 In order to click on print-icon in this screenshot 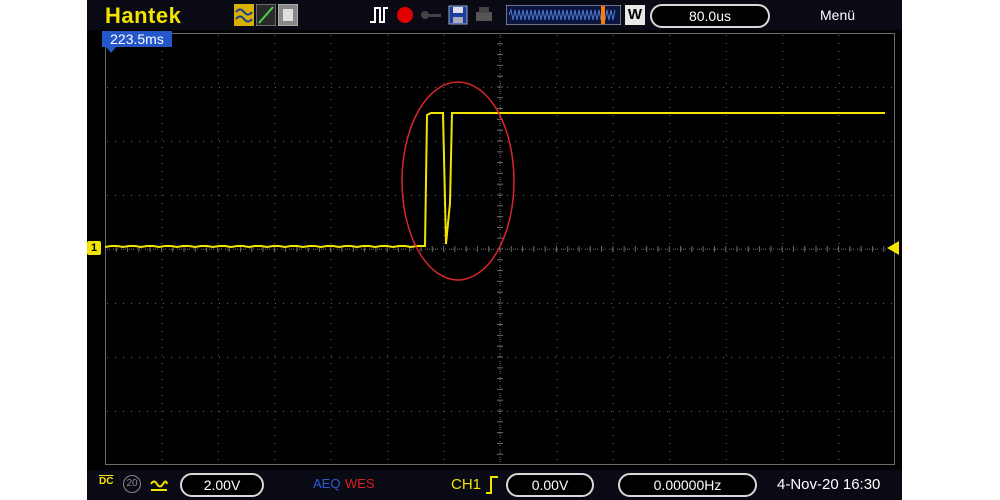, I will do `click(484, 15)`.